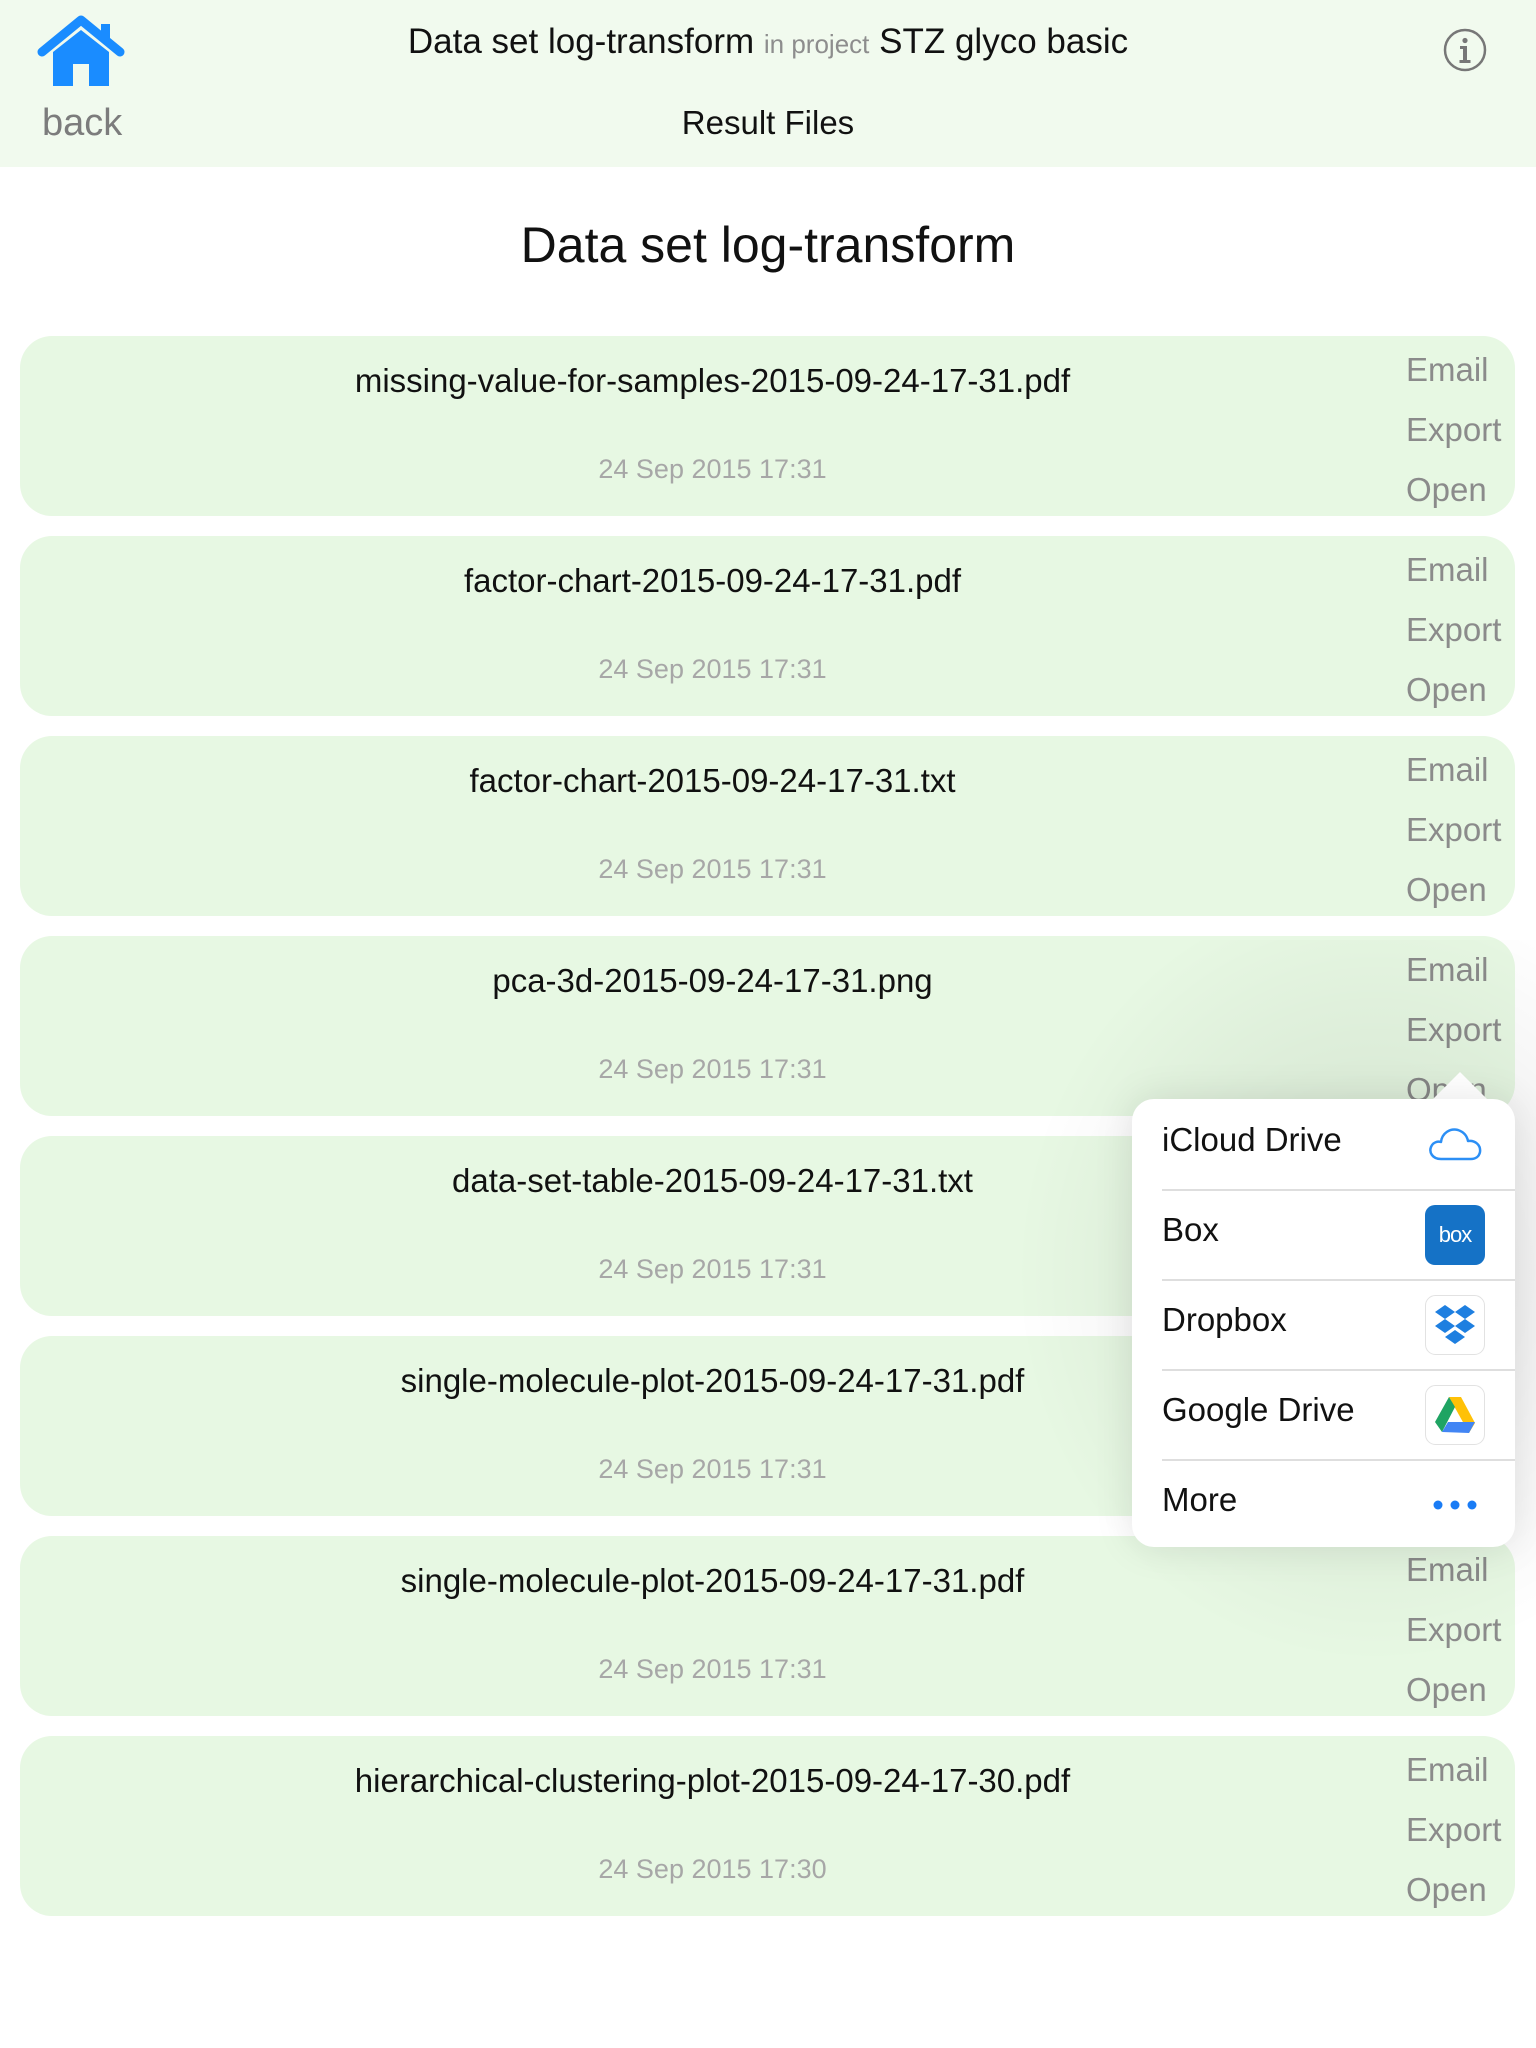 This screenshot has height=2048, width=1536. I want to click on export-option-more: More, so click(1338, 1504).